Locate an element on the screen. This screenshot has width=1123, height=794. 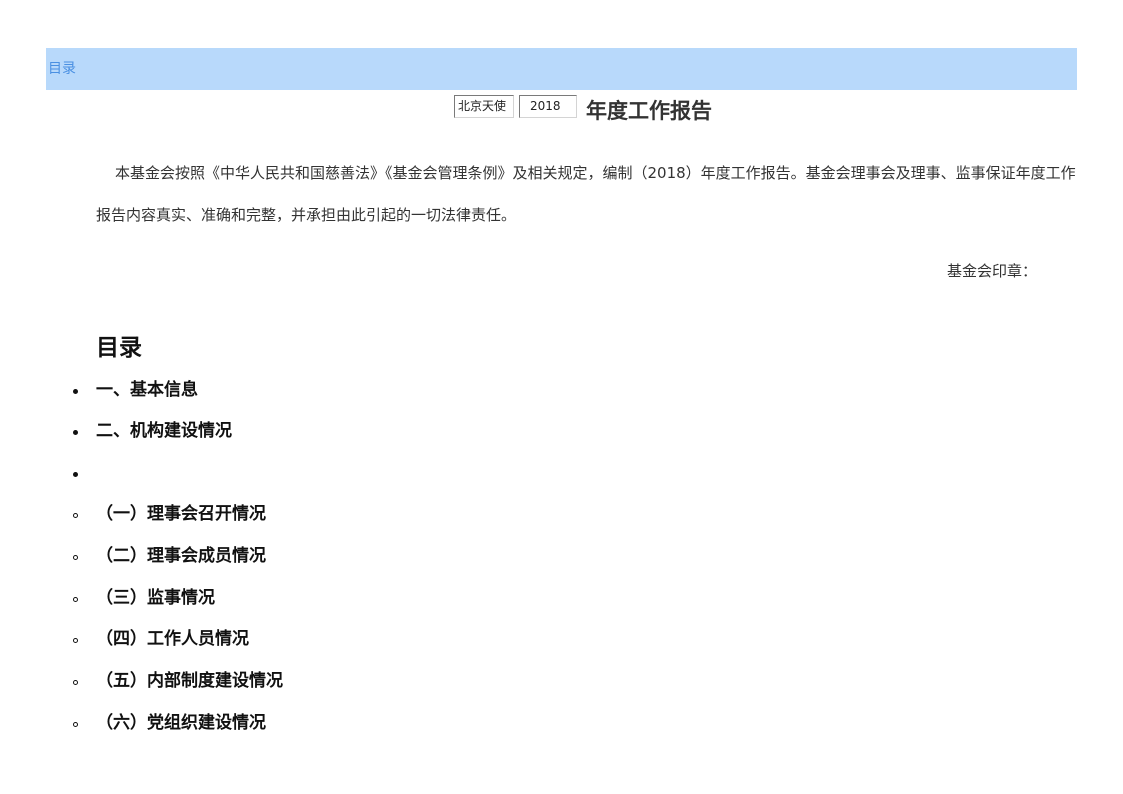
toc-bar: 目录 is located at coordinates (561, 69).